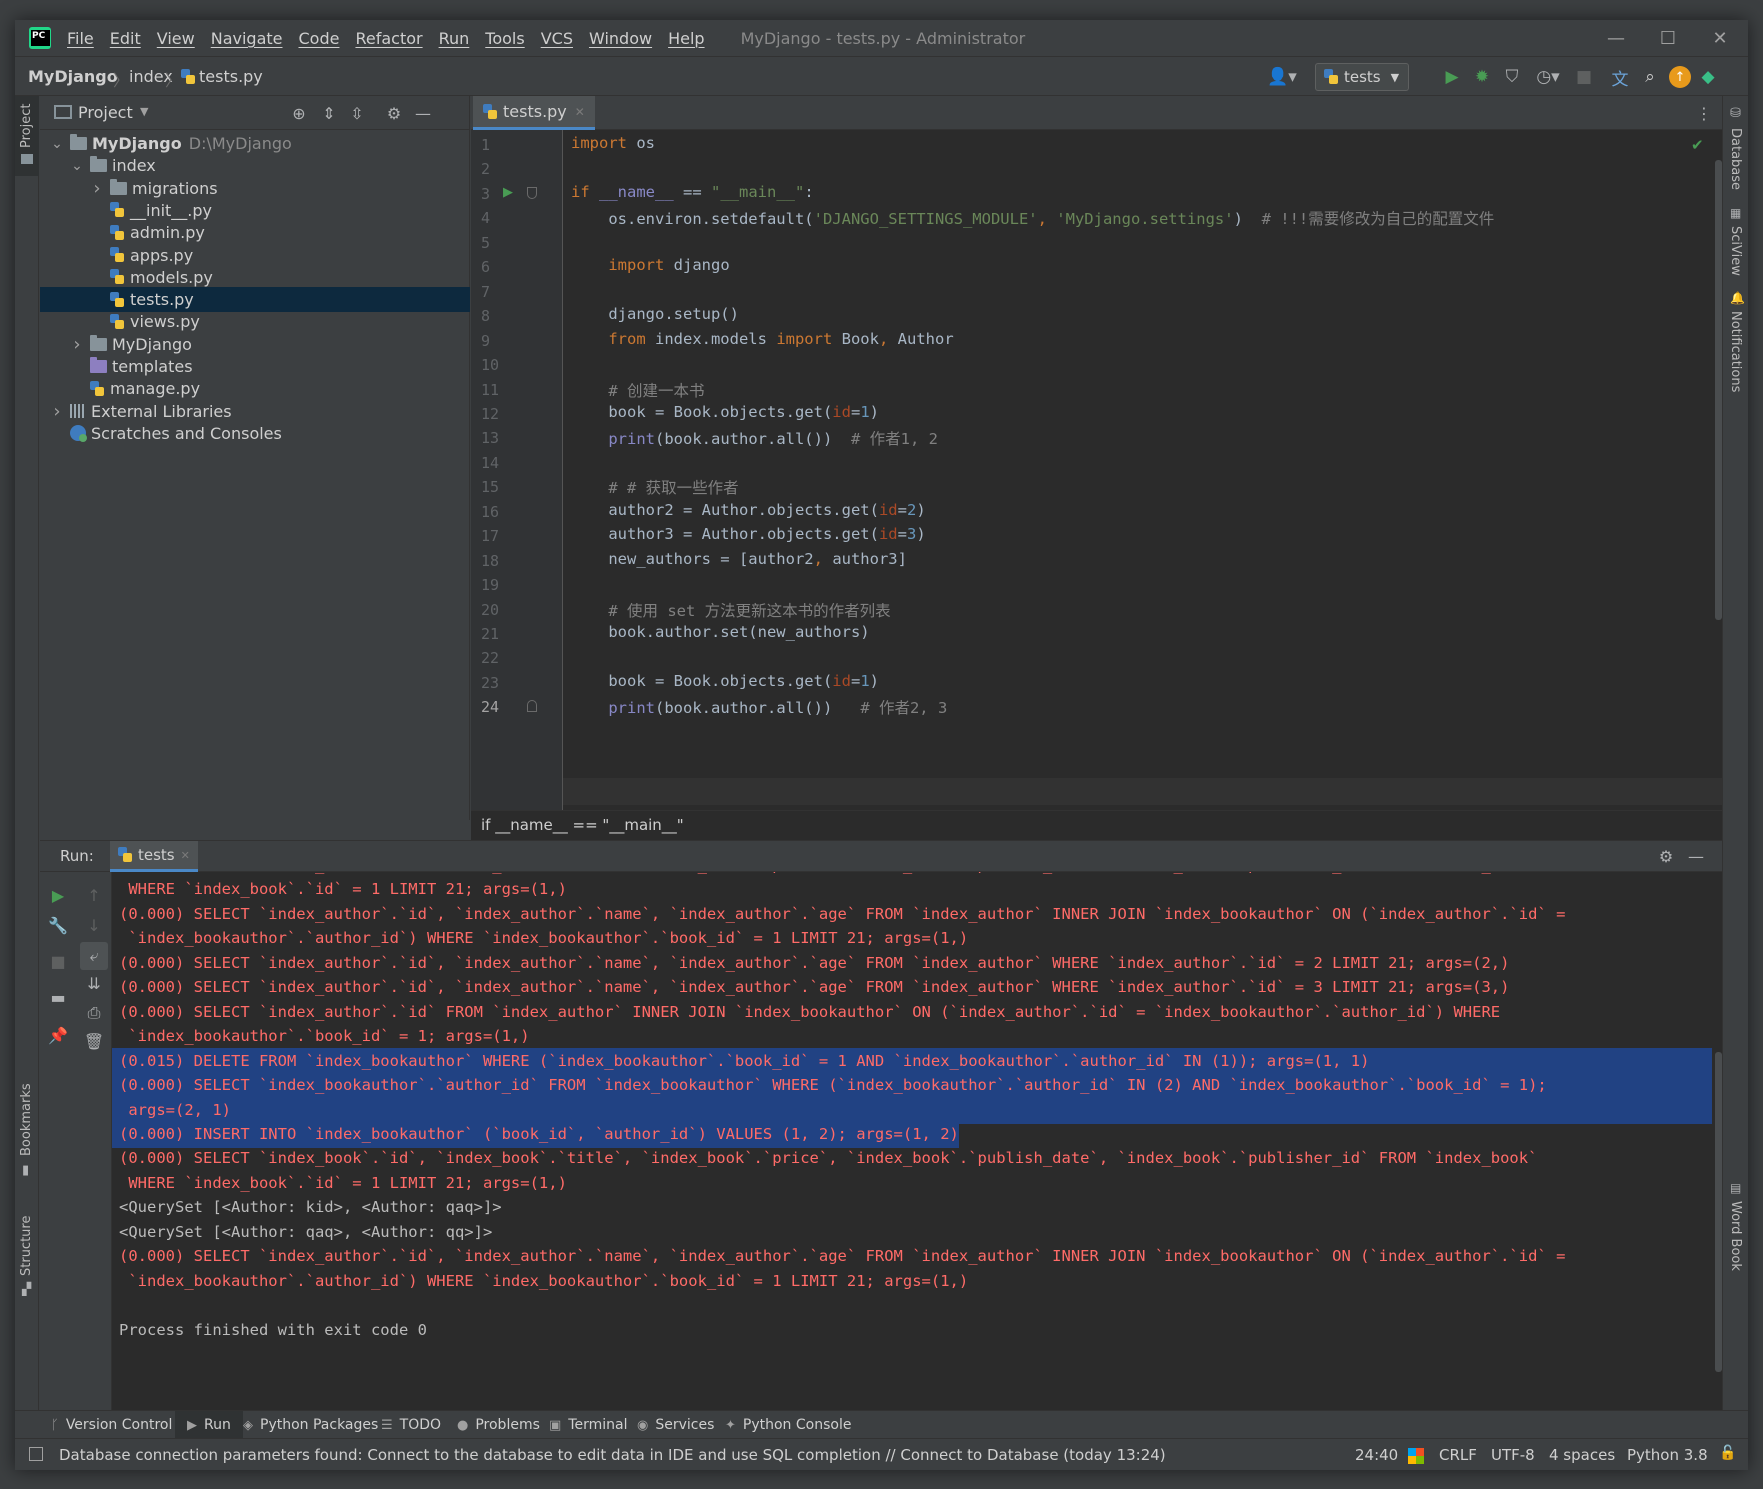 This screenshot has width=1763, height=1489. What do you see at coordinates (58, 997) in the screenshot?
I see `layout-icon: ▬` at bounding box center [58, 997].